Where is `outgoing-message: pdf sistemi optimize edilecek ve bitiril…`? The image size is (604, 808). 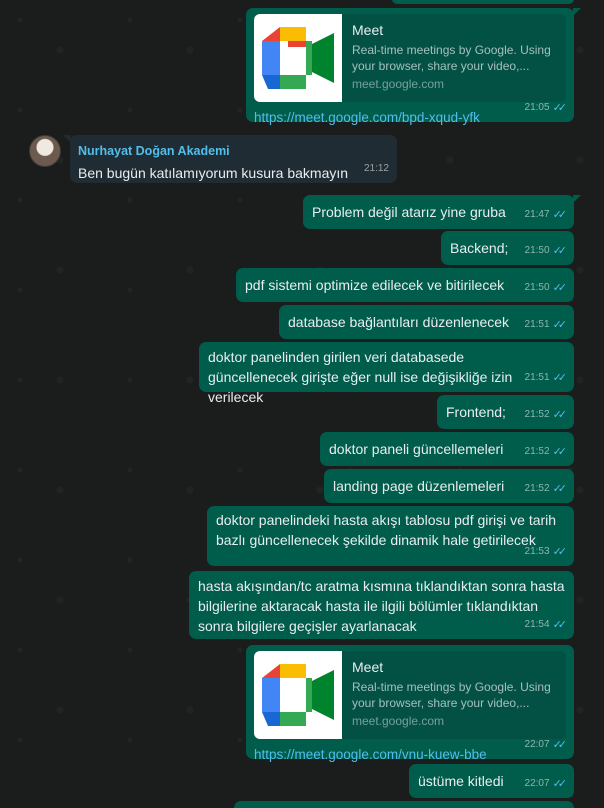 outgoing-message: pdf sistemi optimize edilecek ve bitiril… is located at coordinates (405, 285).